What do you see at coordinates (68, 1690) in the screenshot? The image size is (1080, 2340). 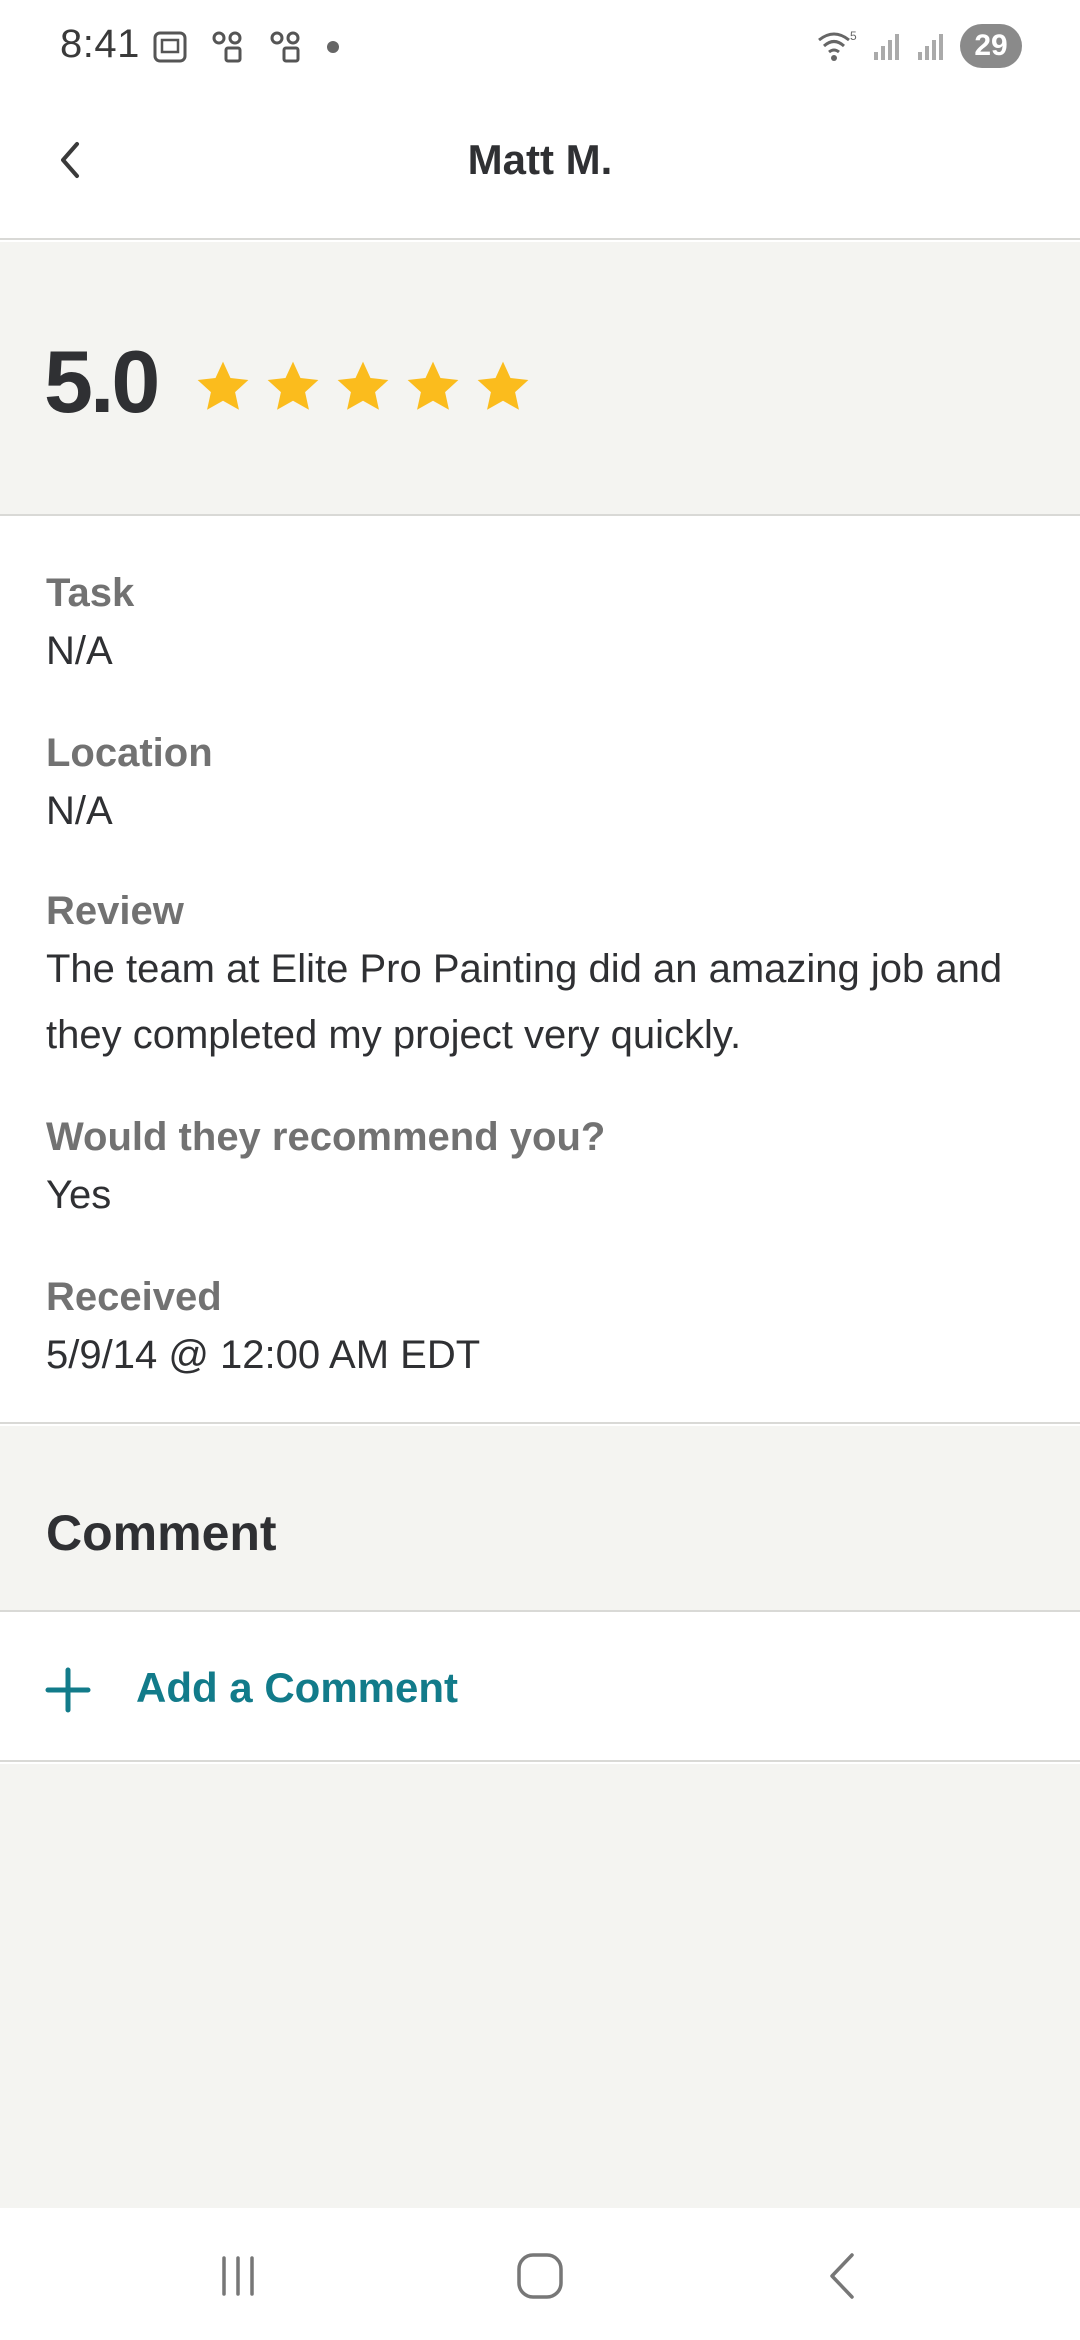 I see `plus-icon` at bounding box center [68, 1690].